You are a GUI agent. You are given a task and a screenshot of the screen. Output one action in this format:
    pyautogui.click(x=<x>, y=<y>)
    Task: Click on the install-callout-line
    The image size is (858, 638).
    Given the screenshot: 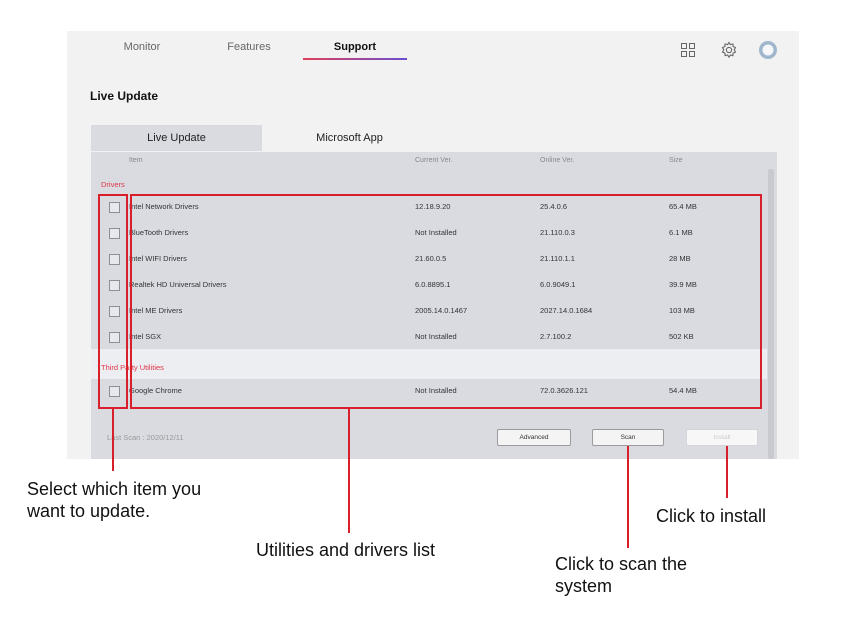 What is the action you would take?
    pyautogui.click(x=727, y=472)
    